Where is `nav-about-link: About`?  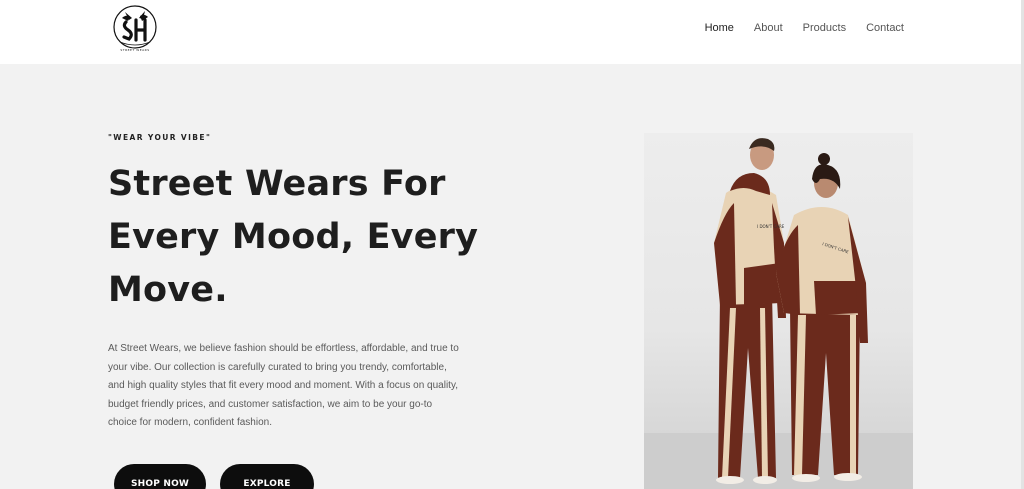 nav-about-link: About is located at coordinates (768, 28).